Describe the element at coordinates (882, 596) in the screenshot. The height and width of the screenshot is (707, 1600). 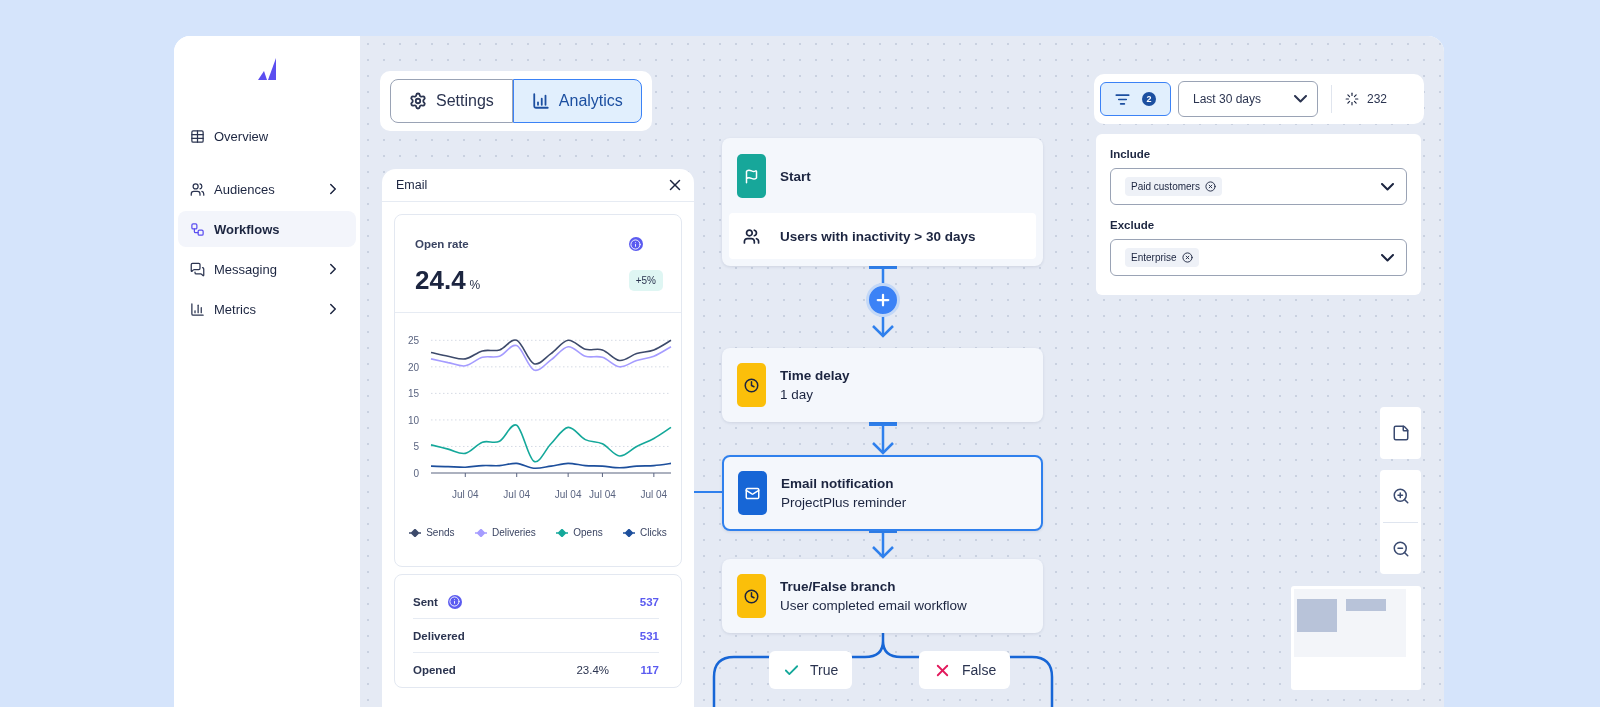
I see `workflow-node: True/False branch User completed email workflow` at that location.